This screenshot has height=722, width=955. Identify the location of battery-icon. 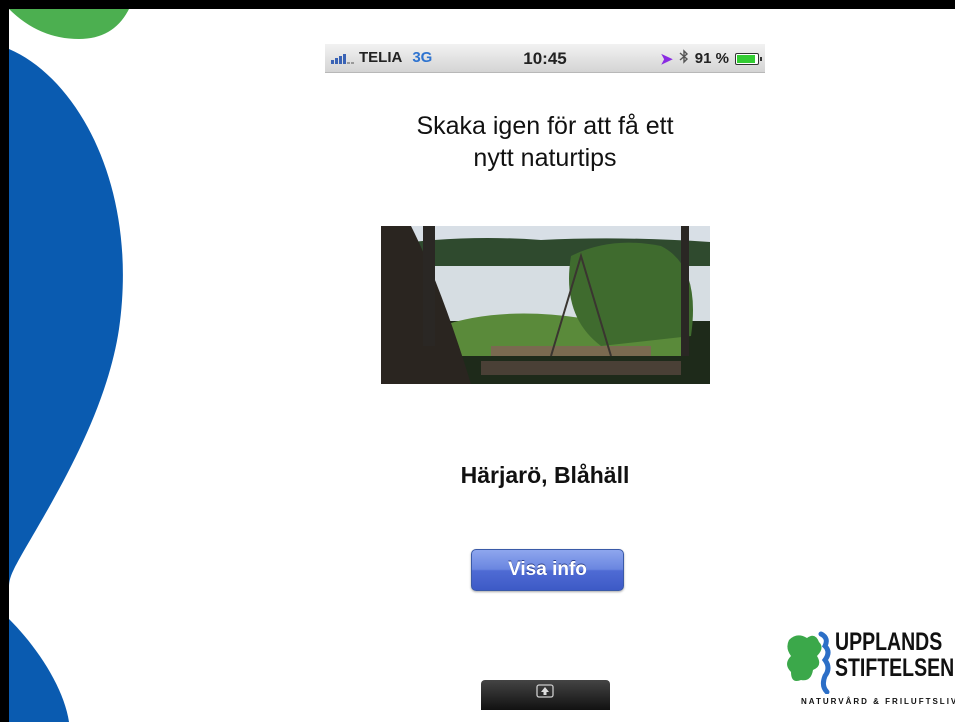
(748, 58).